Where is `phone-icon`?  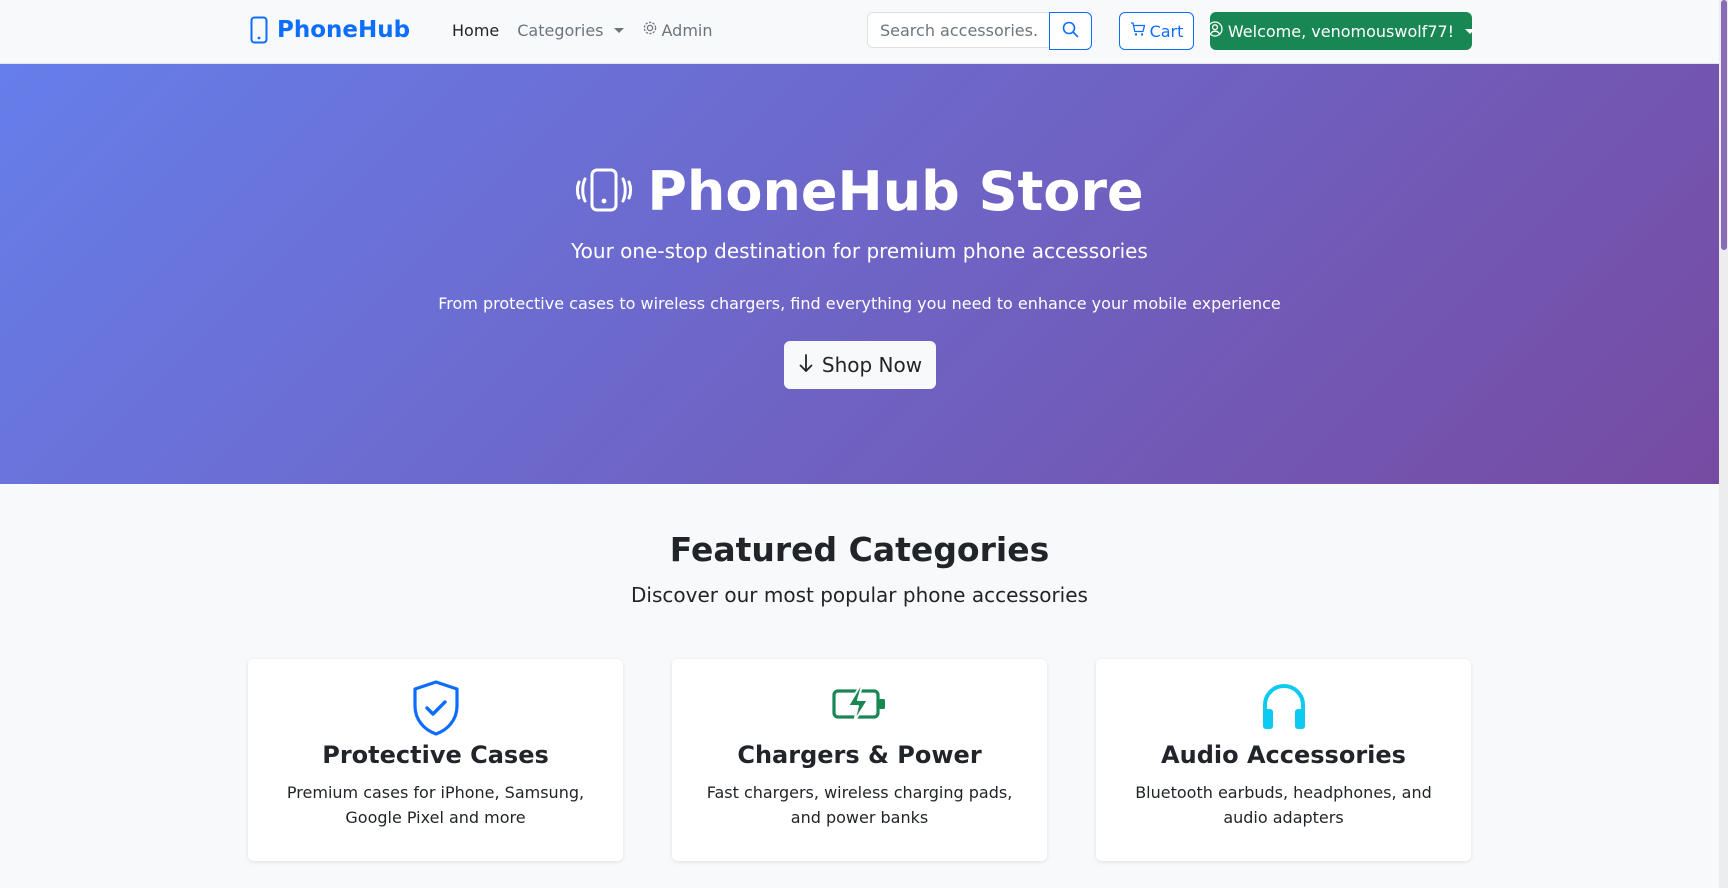 phone-icon is located at coordinates (259, 30).